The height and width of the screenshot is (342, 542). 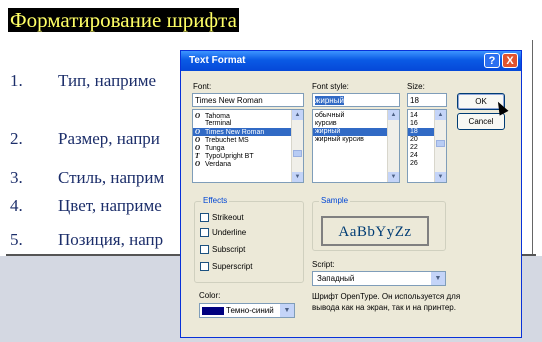 What do you see at coordinates (336, 278) in the screenshot?
I see `script-value: Западный` at bounding box center [336, 278].